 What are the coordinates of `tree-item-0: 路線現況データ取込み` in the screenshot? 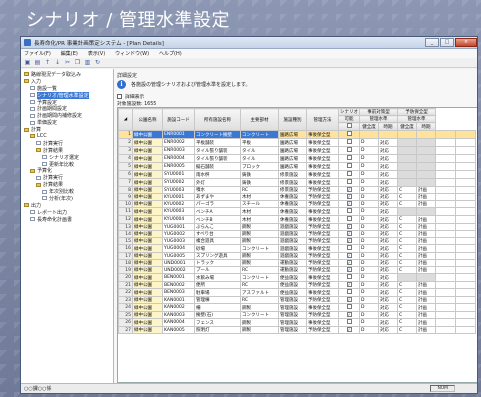 It's located at (67, 74).